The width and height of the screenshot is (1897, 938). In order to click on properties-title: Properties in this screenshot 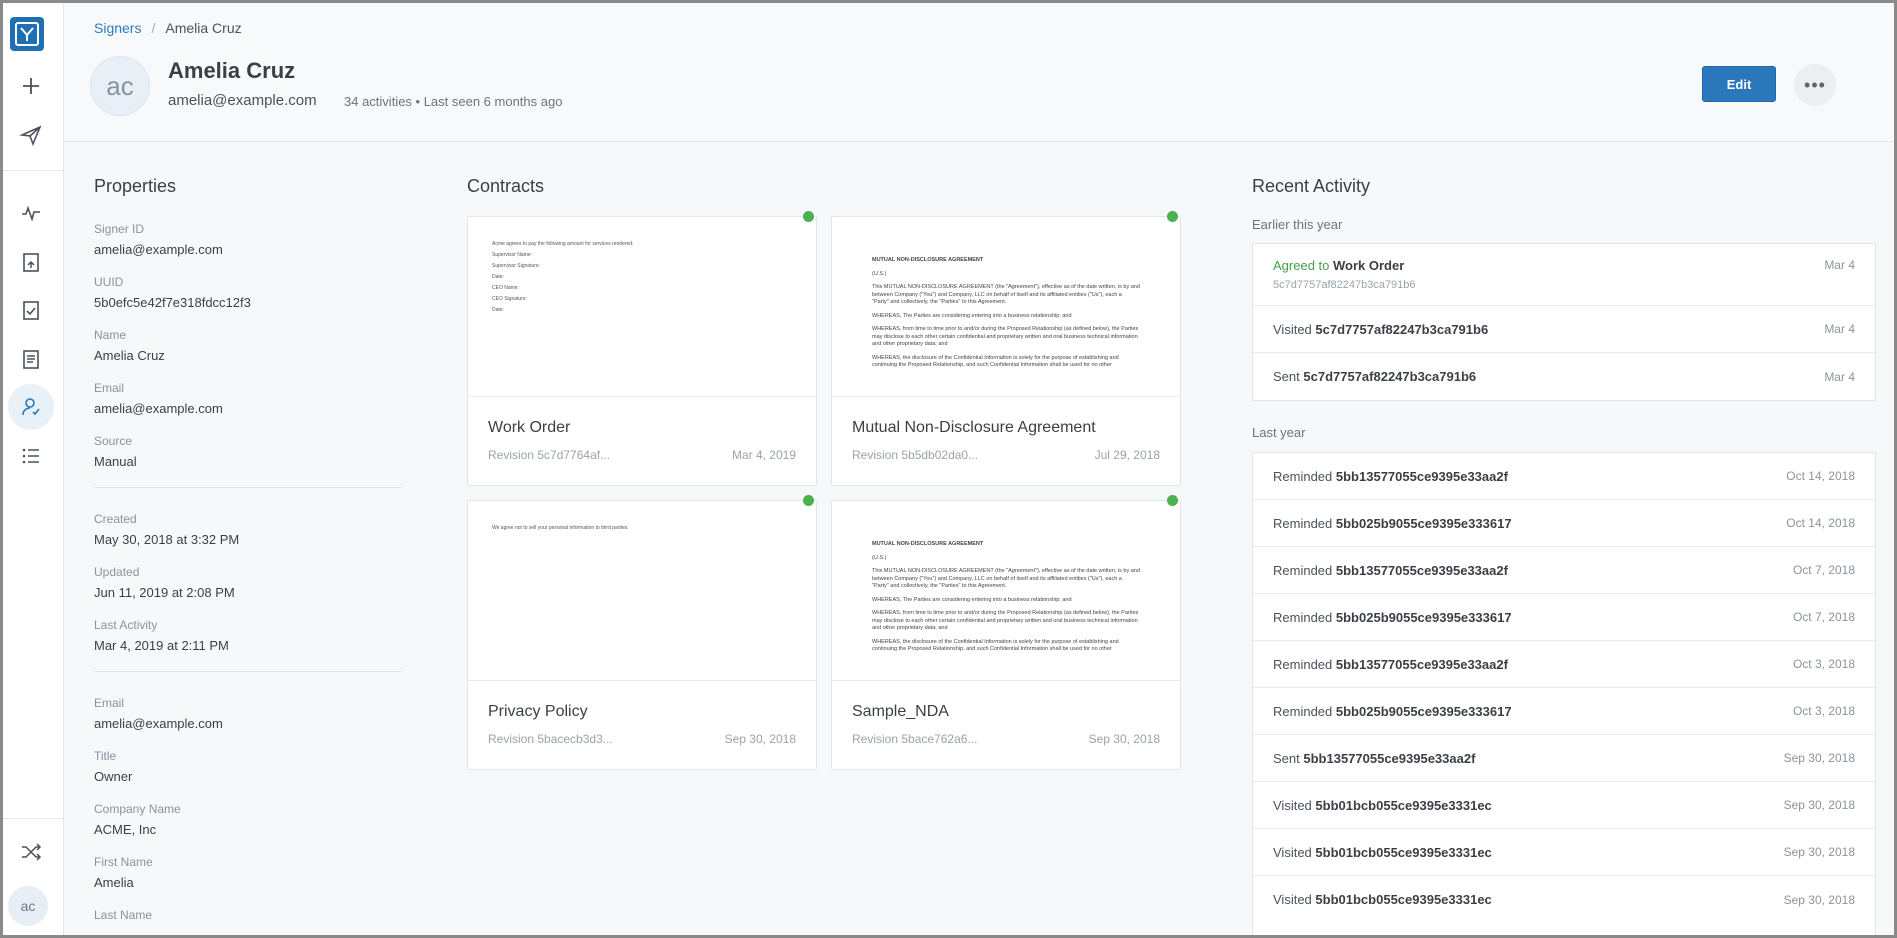, I will do `click(135, 186)`.